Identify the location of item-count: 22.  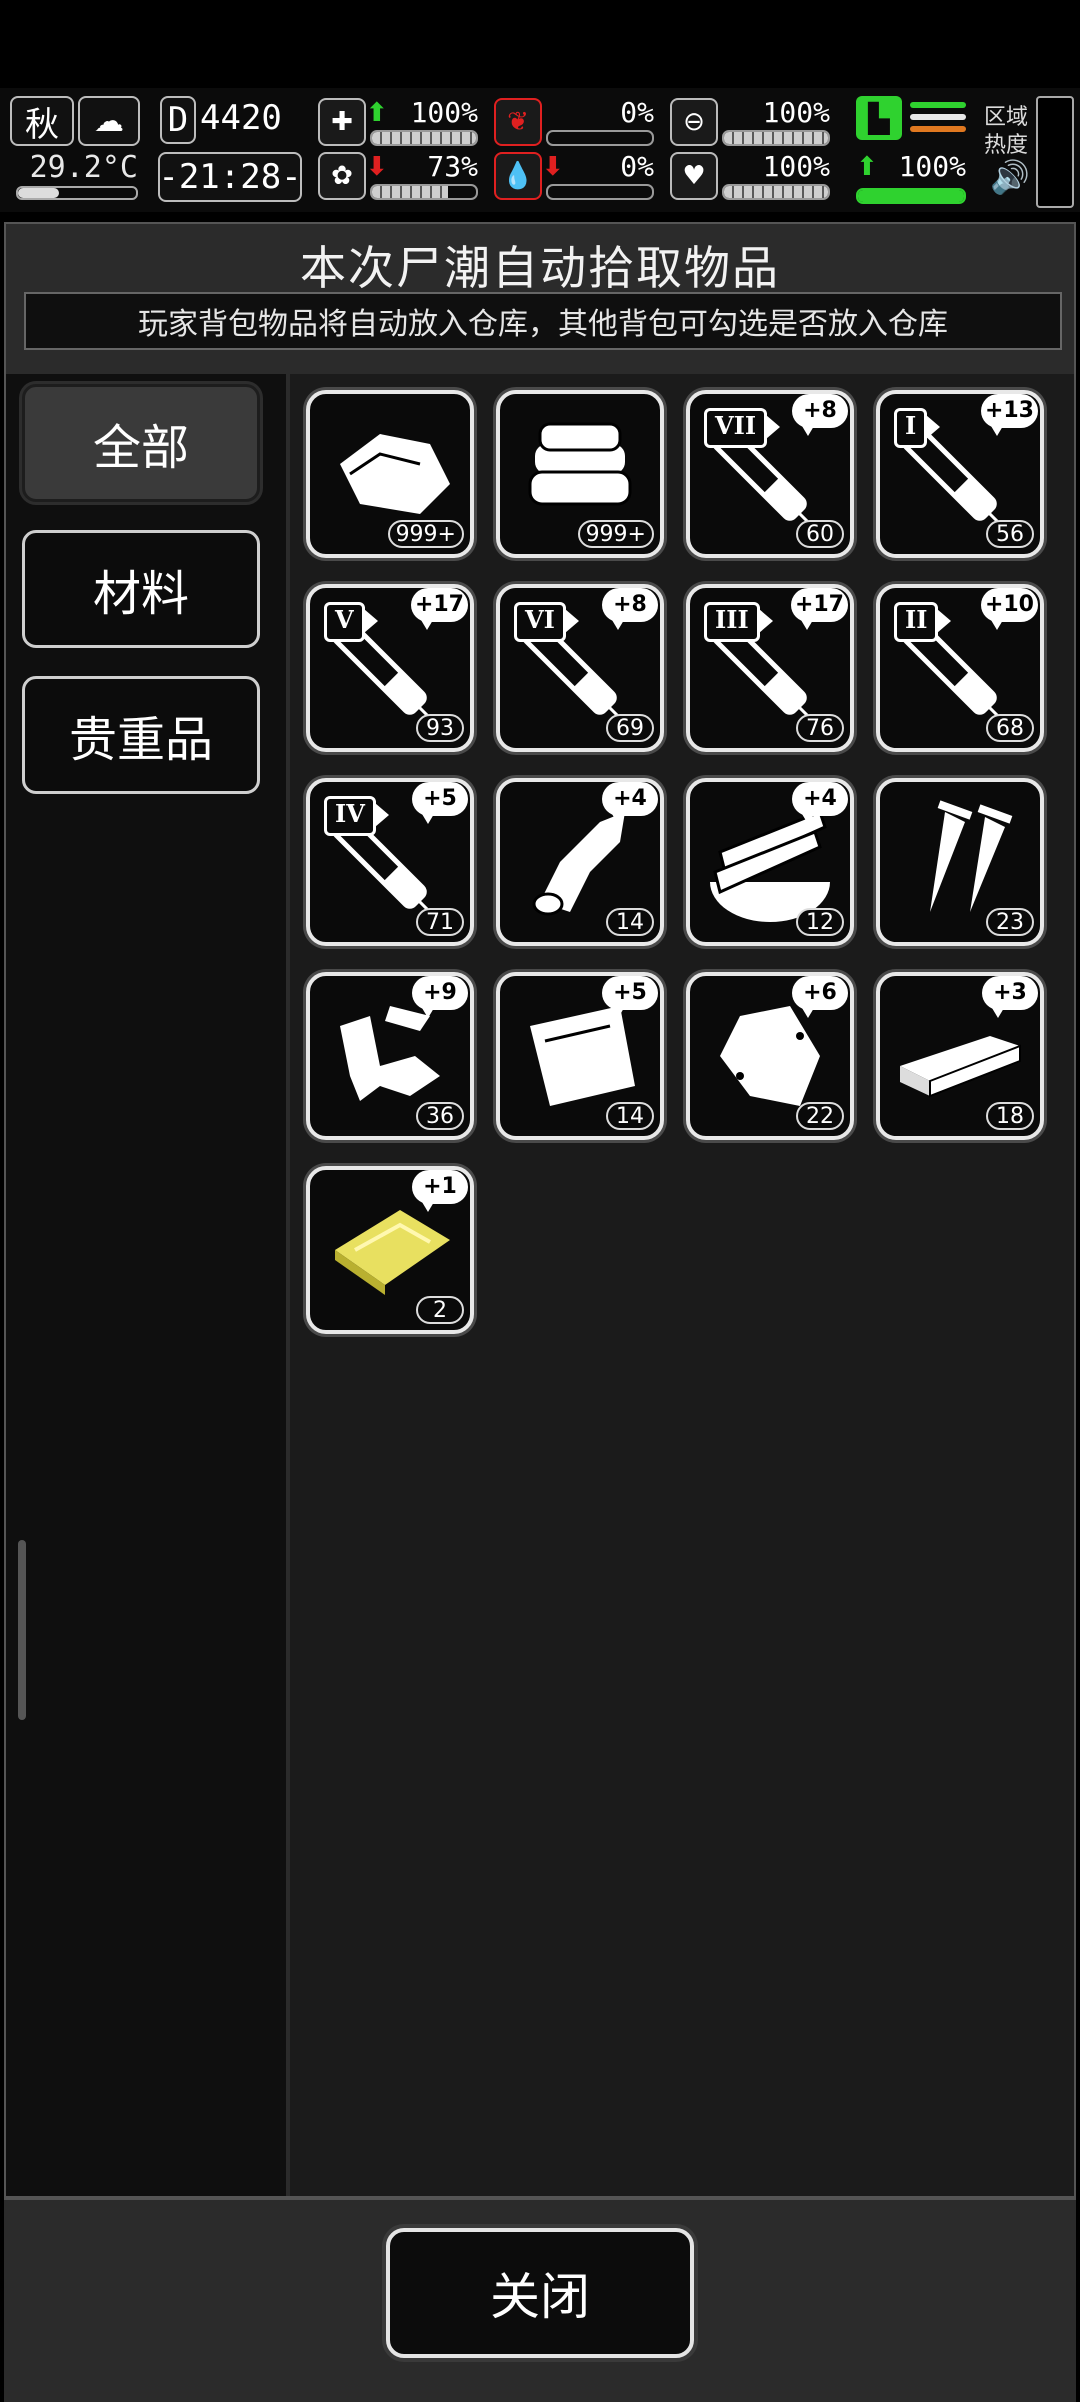
(820, 1116).